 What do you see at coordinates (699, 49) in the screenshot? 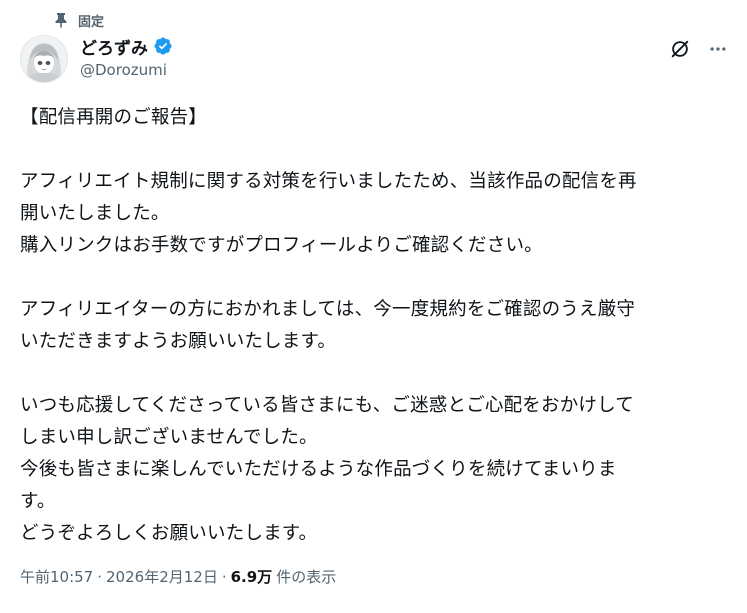
I see `header-actions` at bounding box center [699, 49].